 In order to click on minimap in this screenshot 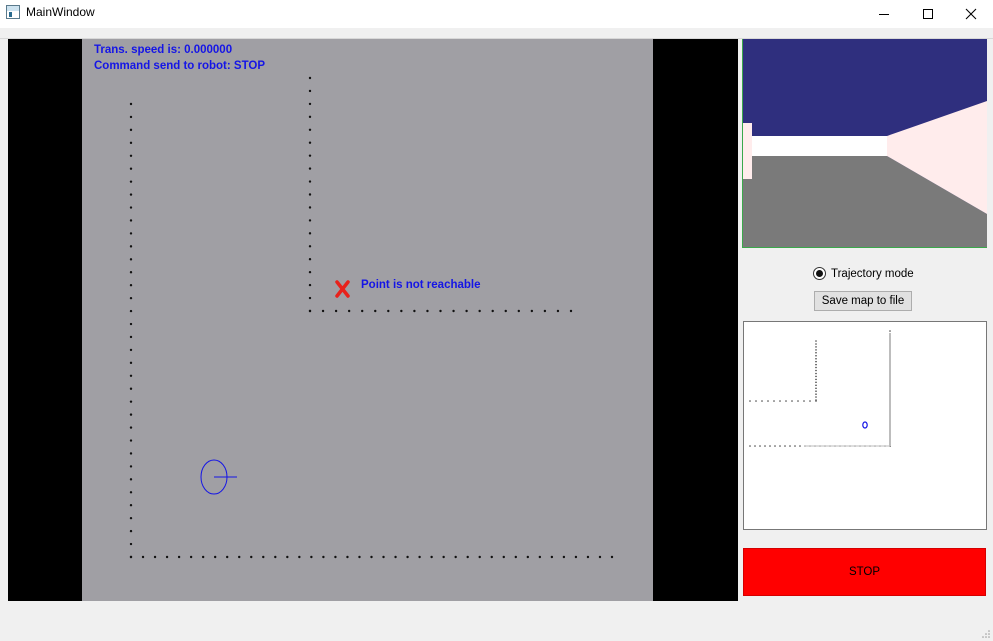, I will do `click(865, 425)`.